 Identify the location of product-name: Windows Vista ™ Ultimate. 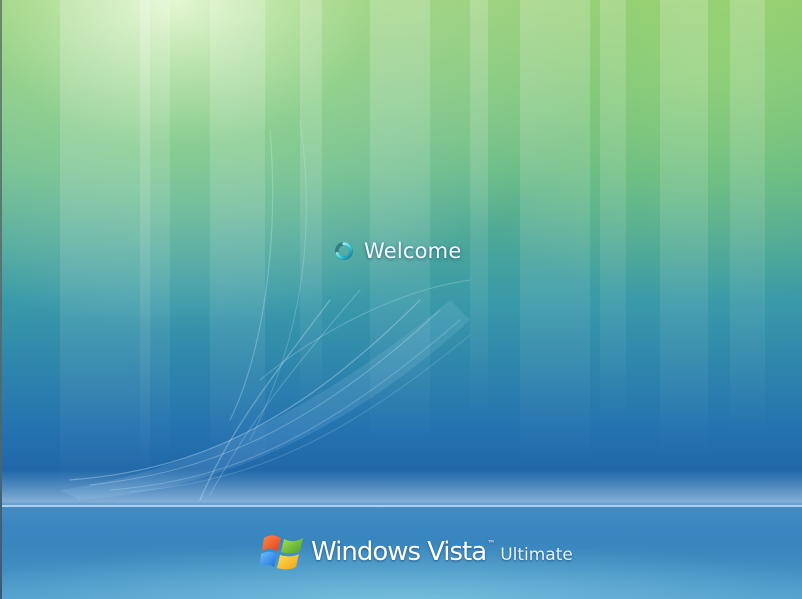
(442, 552).